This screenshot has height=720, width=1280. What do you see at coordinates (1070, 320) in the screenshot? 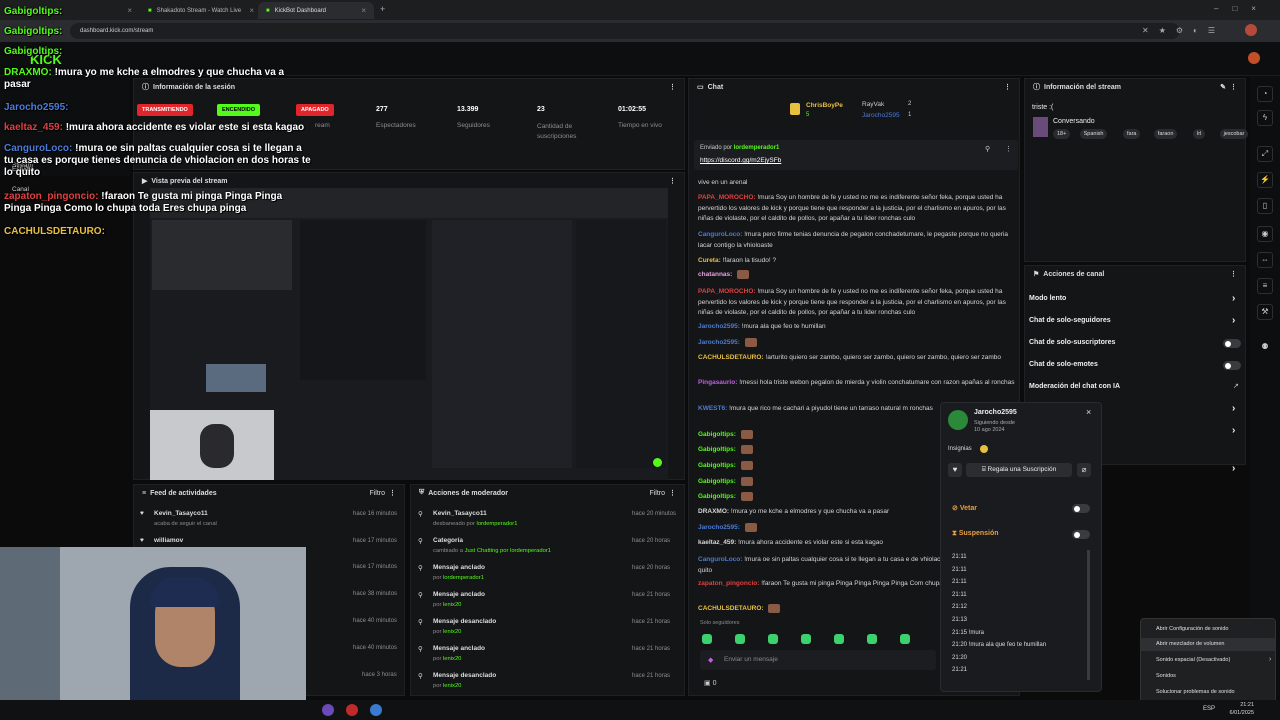
I see `followers-only-action: Chat de solo-seguidores` at bounding box center [1070, 320].